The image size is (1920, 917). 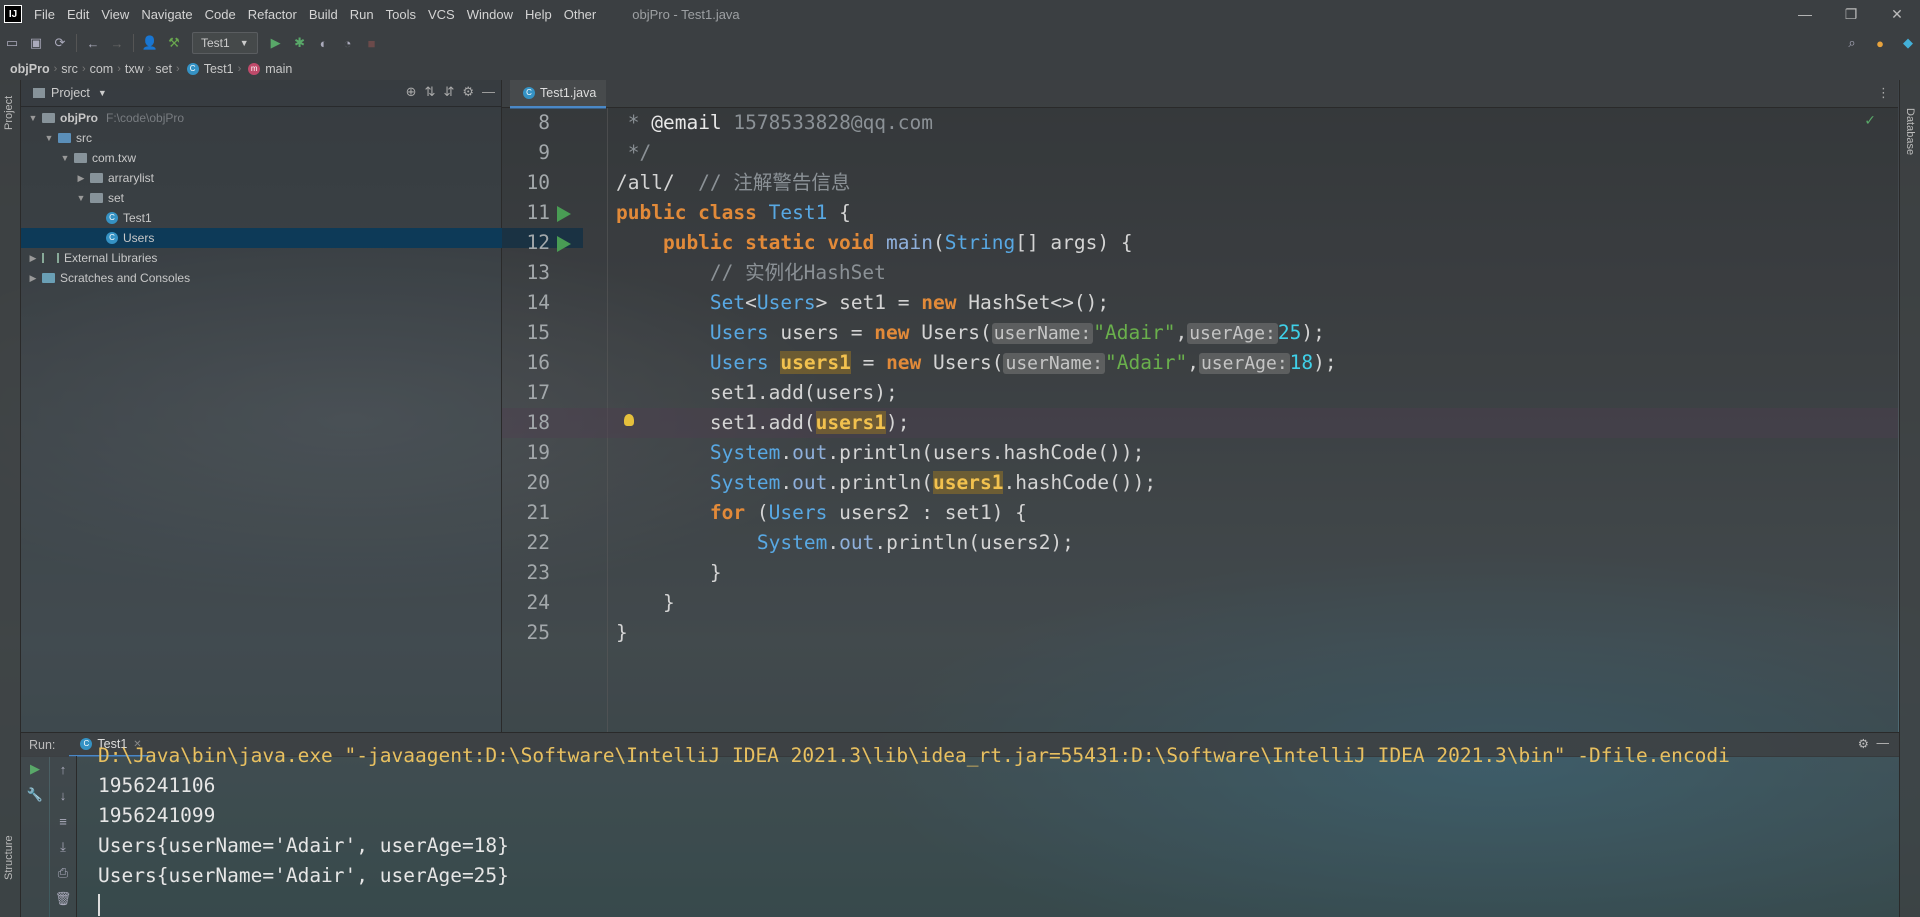 I want to click on run-main-icon, so click(x=564, y=244).